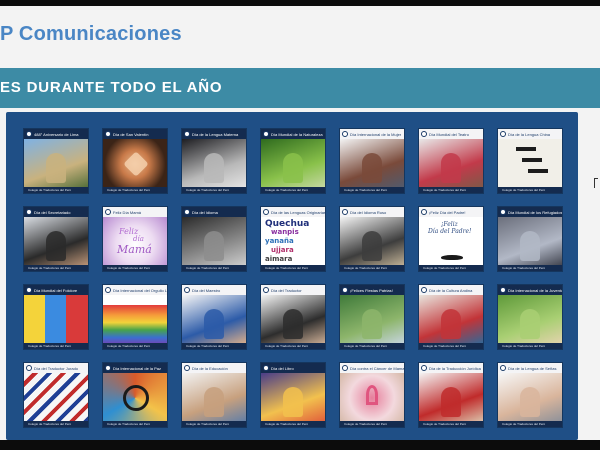 The image size is (600, 450). What do you see at coordinates (214, 134) in the screenshot?
I see `tile-header: Día de la Lengua Materna` at bounding box center [214, 134].